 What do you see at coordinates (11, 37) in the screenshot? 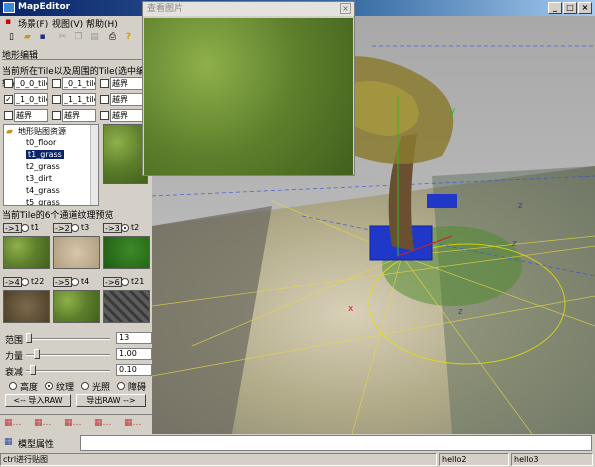
I see `new-icon: ▯` at bounding box center [11, 37].